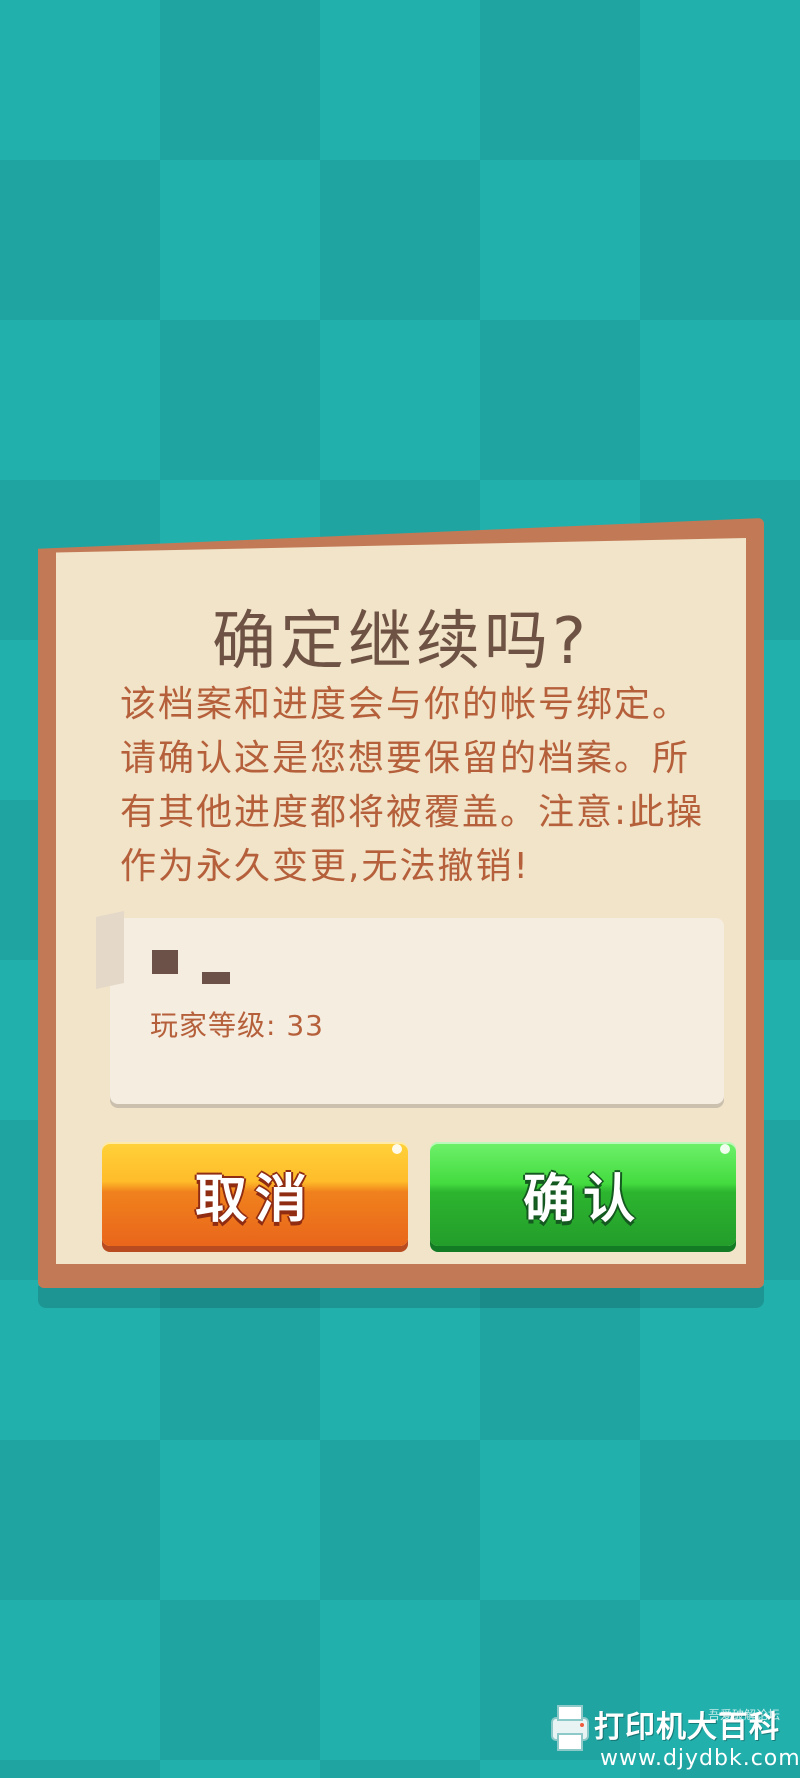  Describe the element at coordinates (570, 1728) in the screenshot. I see `printer-logo-icon` at that location.